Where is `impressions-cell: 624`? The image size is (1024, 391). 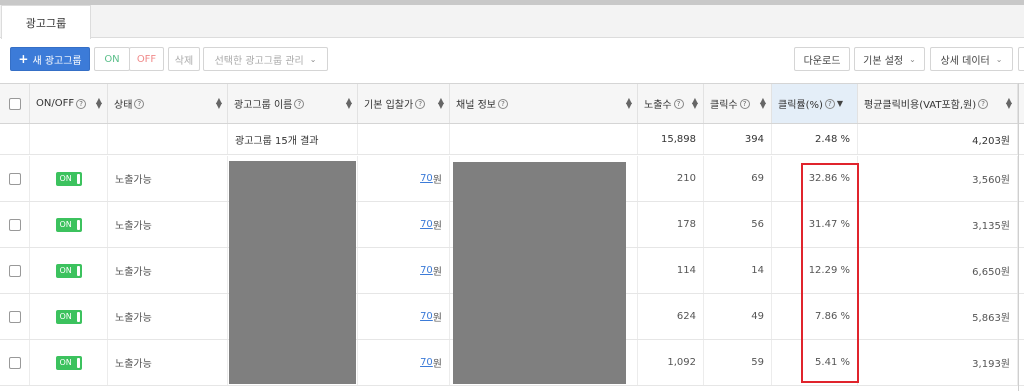
impressions-cell: 624 is located at coordinates (671, 316).